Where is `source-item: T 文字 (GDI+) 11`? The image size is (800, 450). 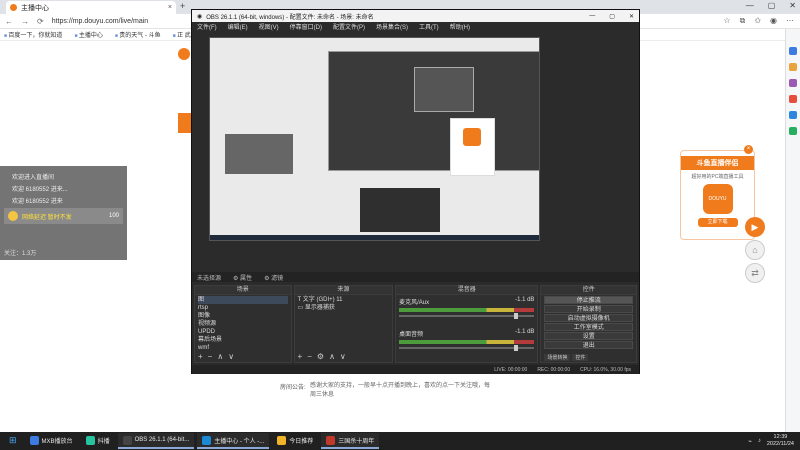
source-item: T 文字 (GDI+) 11 is located at coordinates (344, 300).